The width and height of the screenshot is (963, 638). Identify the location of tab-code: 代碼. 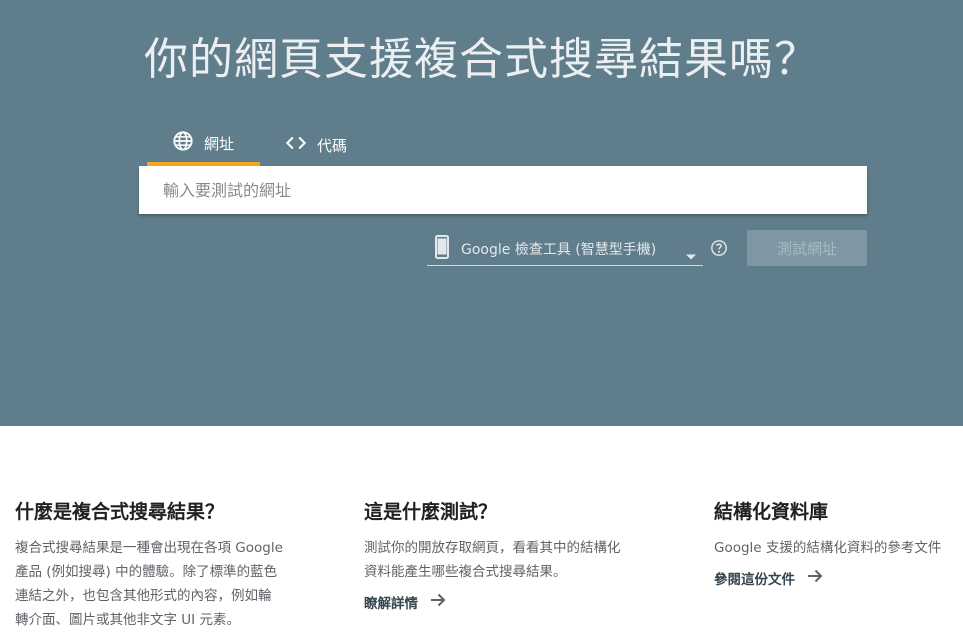
(325, 145).